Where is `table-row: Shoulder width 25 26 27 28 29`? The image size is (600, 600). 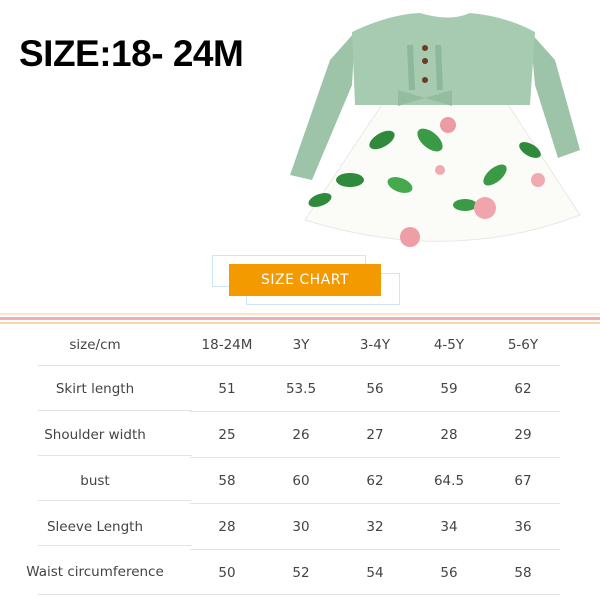 table-row: Shoulder width 25 26 27 28 29 is located at coordinates (280, 434).